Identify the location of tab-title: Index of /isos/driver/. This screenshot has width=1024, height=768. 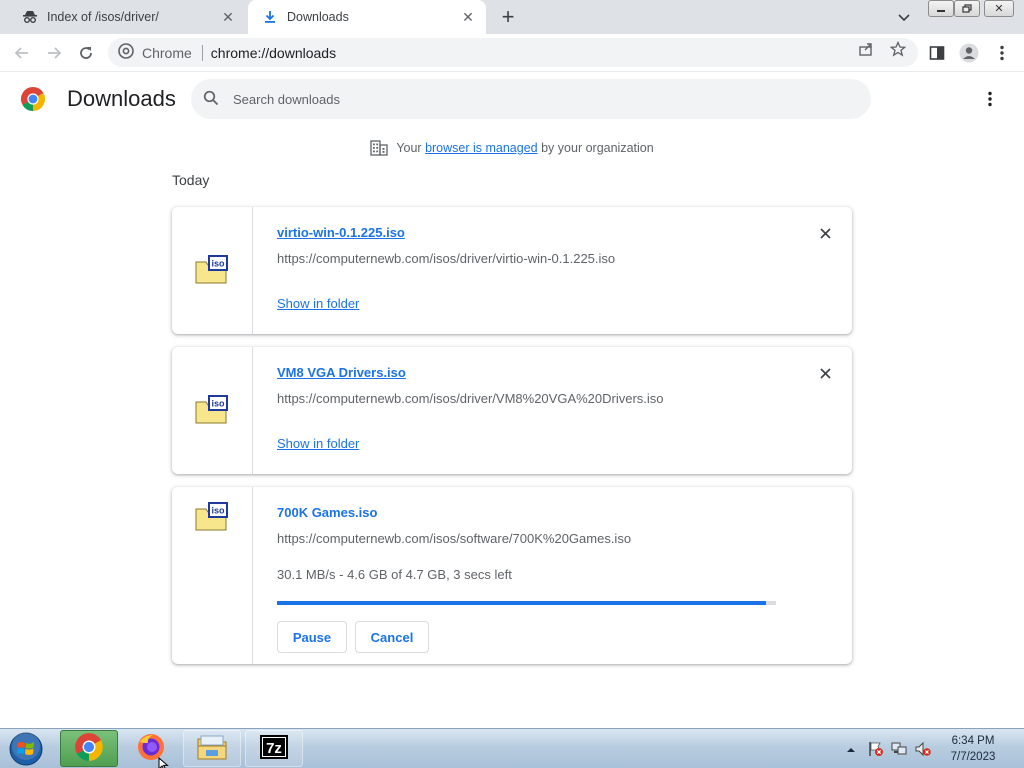
(103, 17).